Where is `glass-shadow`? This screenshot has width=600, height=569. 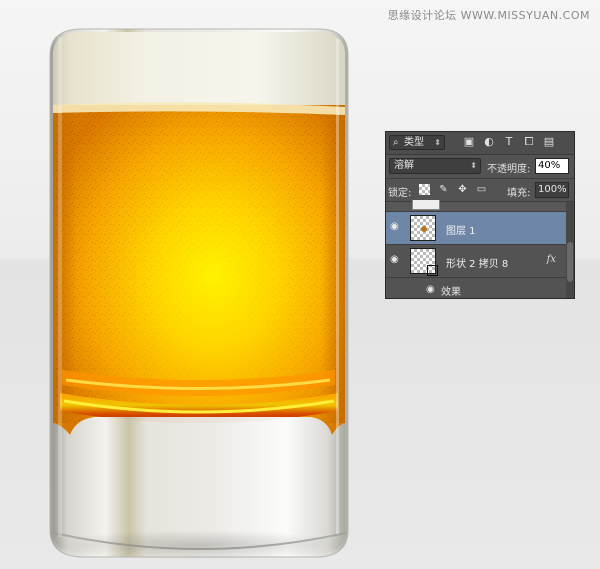 glass-shadow is located at coordinates (200, 545).